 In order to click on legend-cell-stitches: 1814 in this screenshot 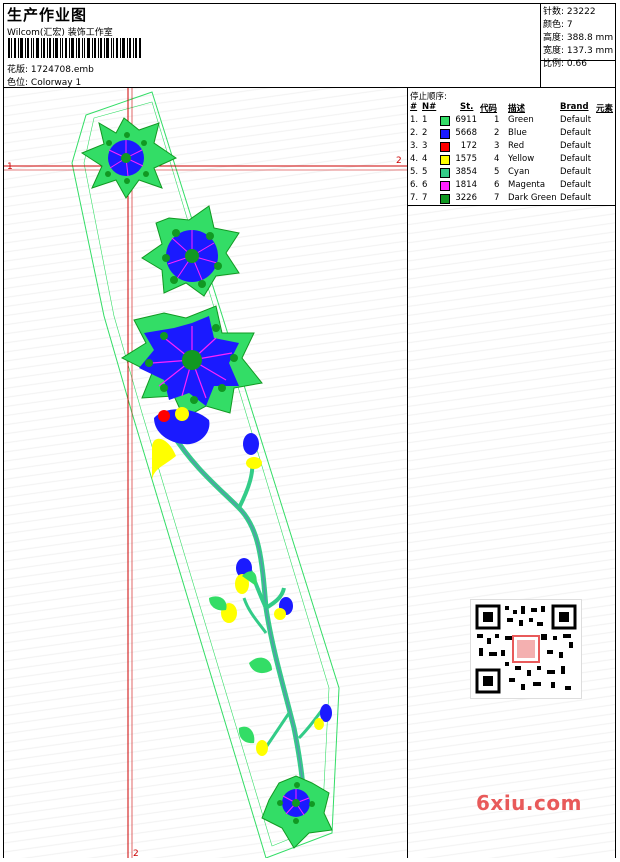, I will do `click(466, 185)`.